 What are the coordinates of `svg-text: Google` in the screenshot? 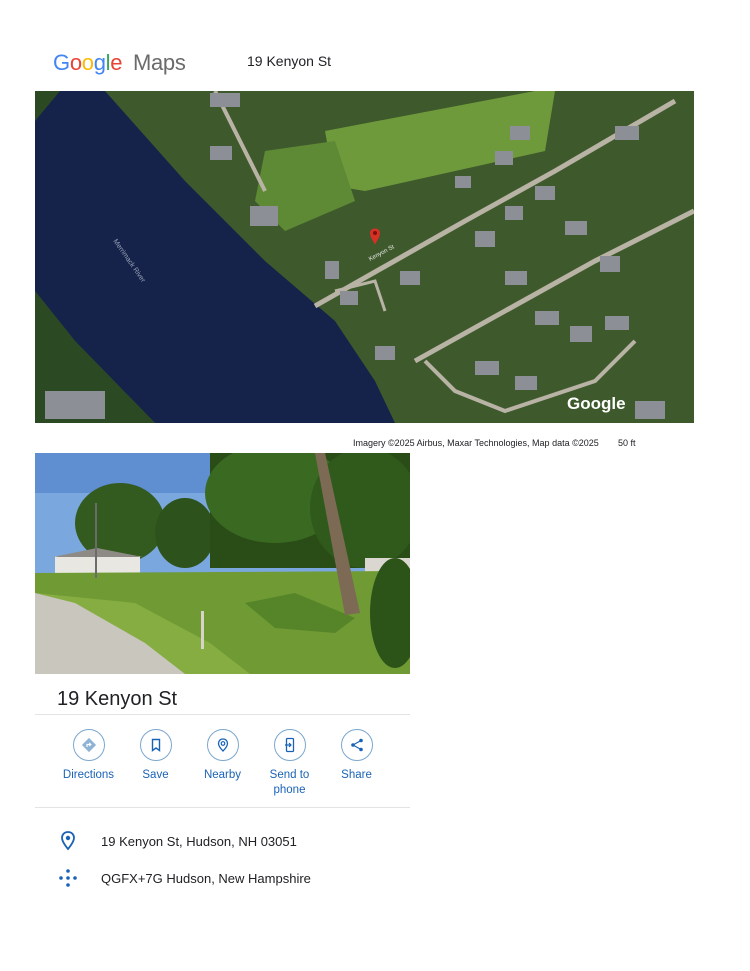 It's located at (596, 403).